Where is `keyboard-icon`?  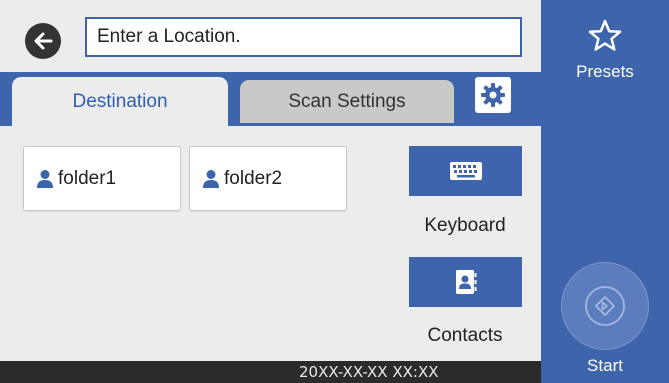 keyboard-icon is located at coordinates (465, 171).